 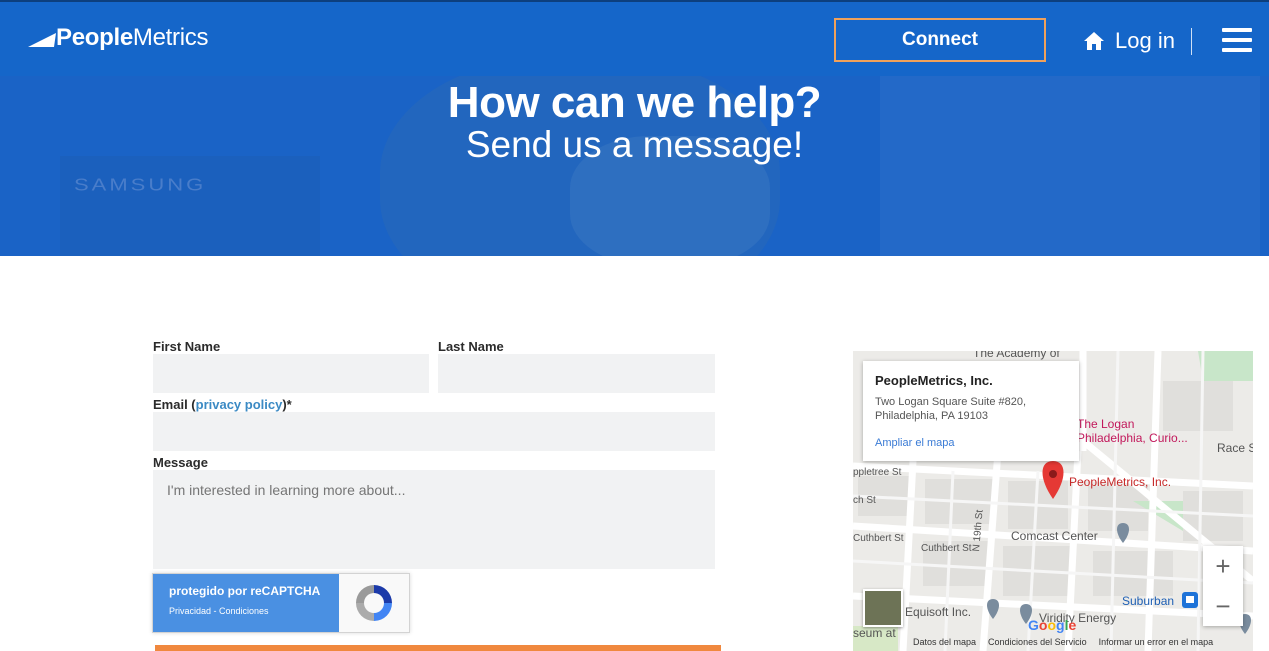 I want to click on page-title: How can we help?, so click(x=634, y=102).